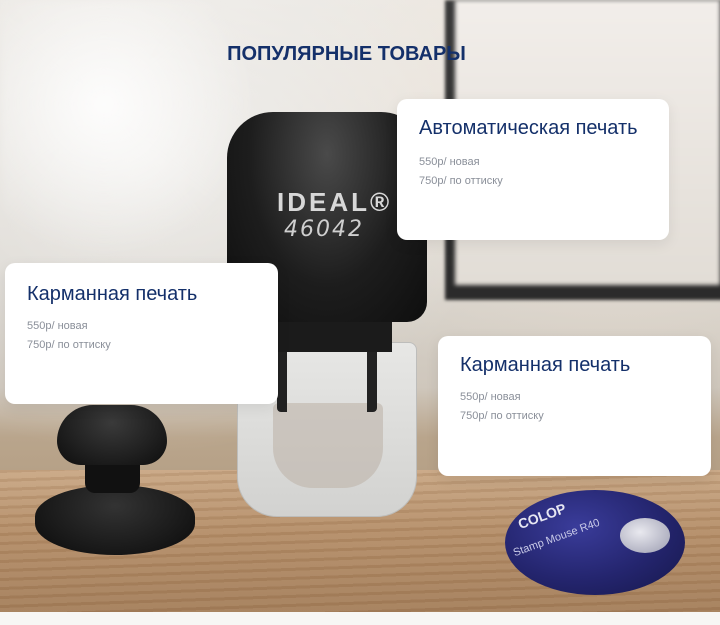 The image size is (720, 625). I want to click on desk-edge, so click(360, 618).